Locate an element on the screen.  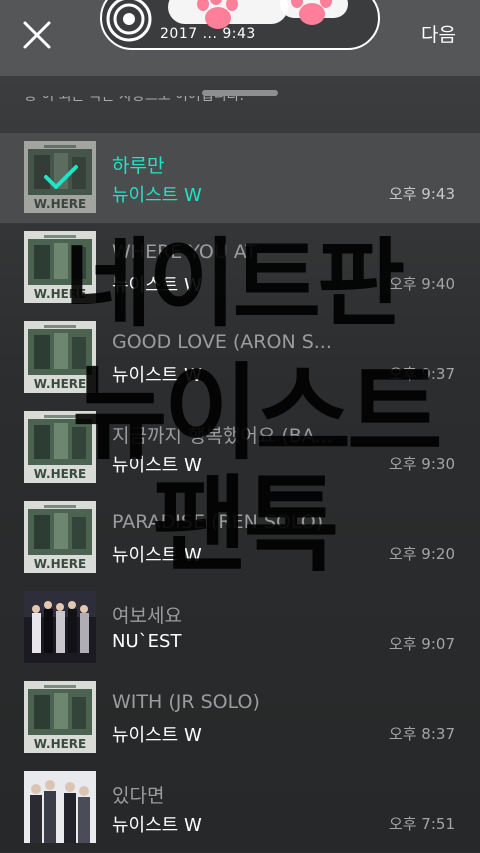
track-played-time: 오후 9:43 is located at coordinates (421, 194).